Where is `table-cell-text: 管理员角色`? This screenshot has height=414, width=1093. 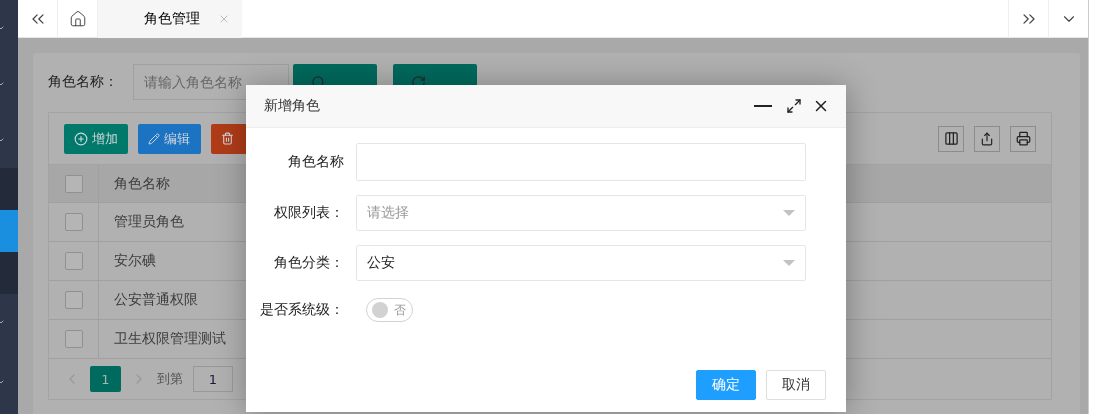
table-cell-text: 管理员角色 is located at coordinates (148, 221).